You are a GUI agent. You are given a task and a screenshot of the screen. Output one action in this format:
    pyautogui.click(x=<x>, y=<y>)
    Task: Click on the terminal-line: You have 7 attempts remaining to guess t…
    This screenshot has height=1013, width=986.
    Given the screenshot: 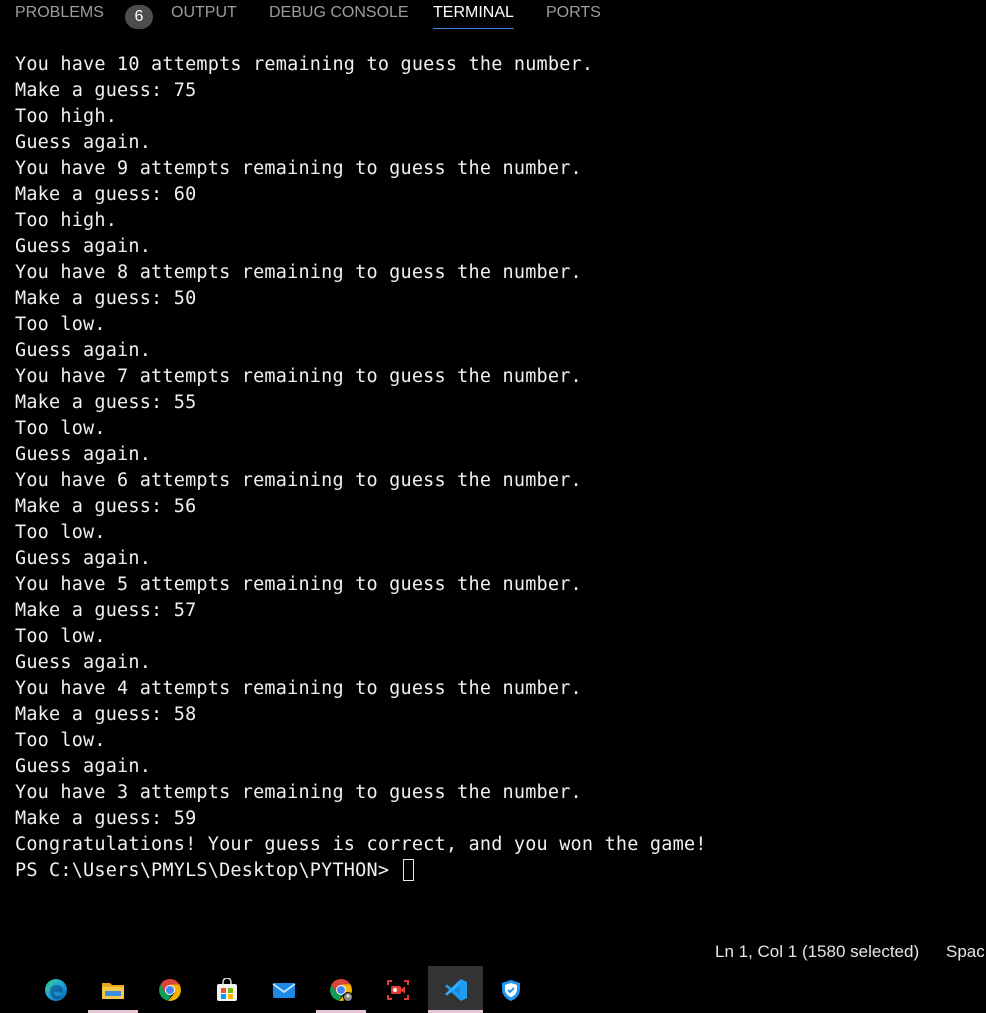 What is the action you would take?
    pyautogui.click(x=298, y=376)
    